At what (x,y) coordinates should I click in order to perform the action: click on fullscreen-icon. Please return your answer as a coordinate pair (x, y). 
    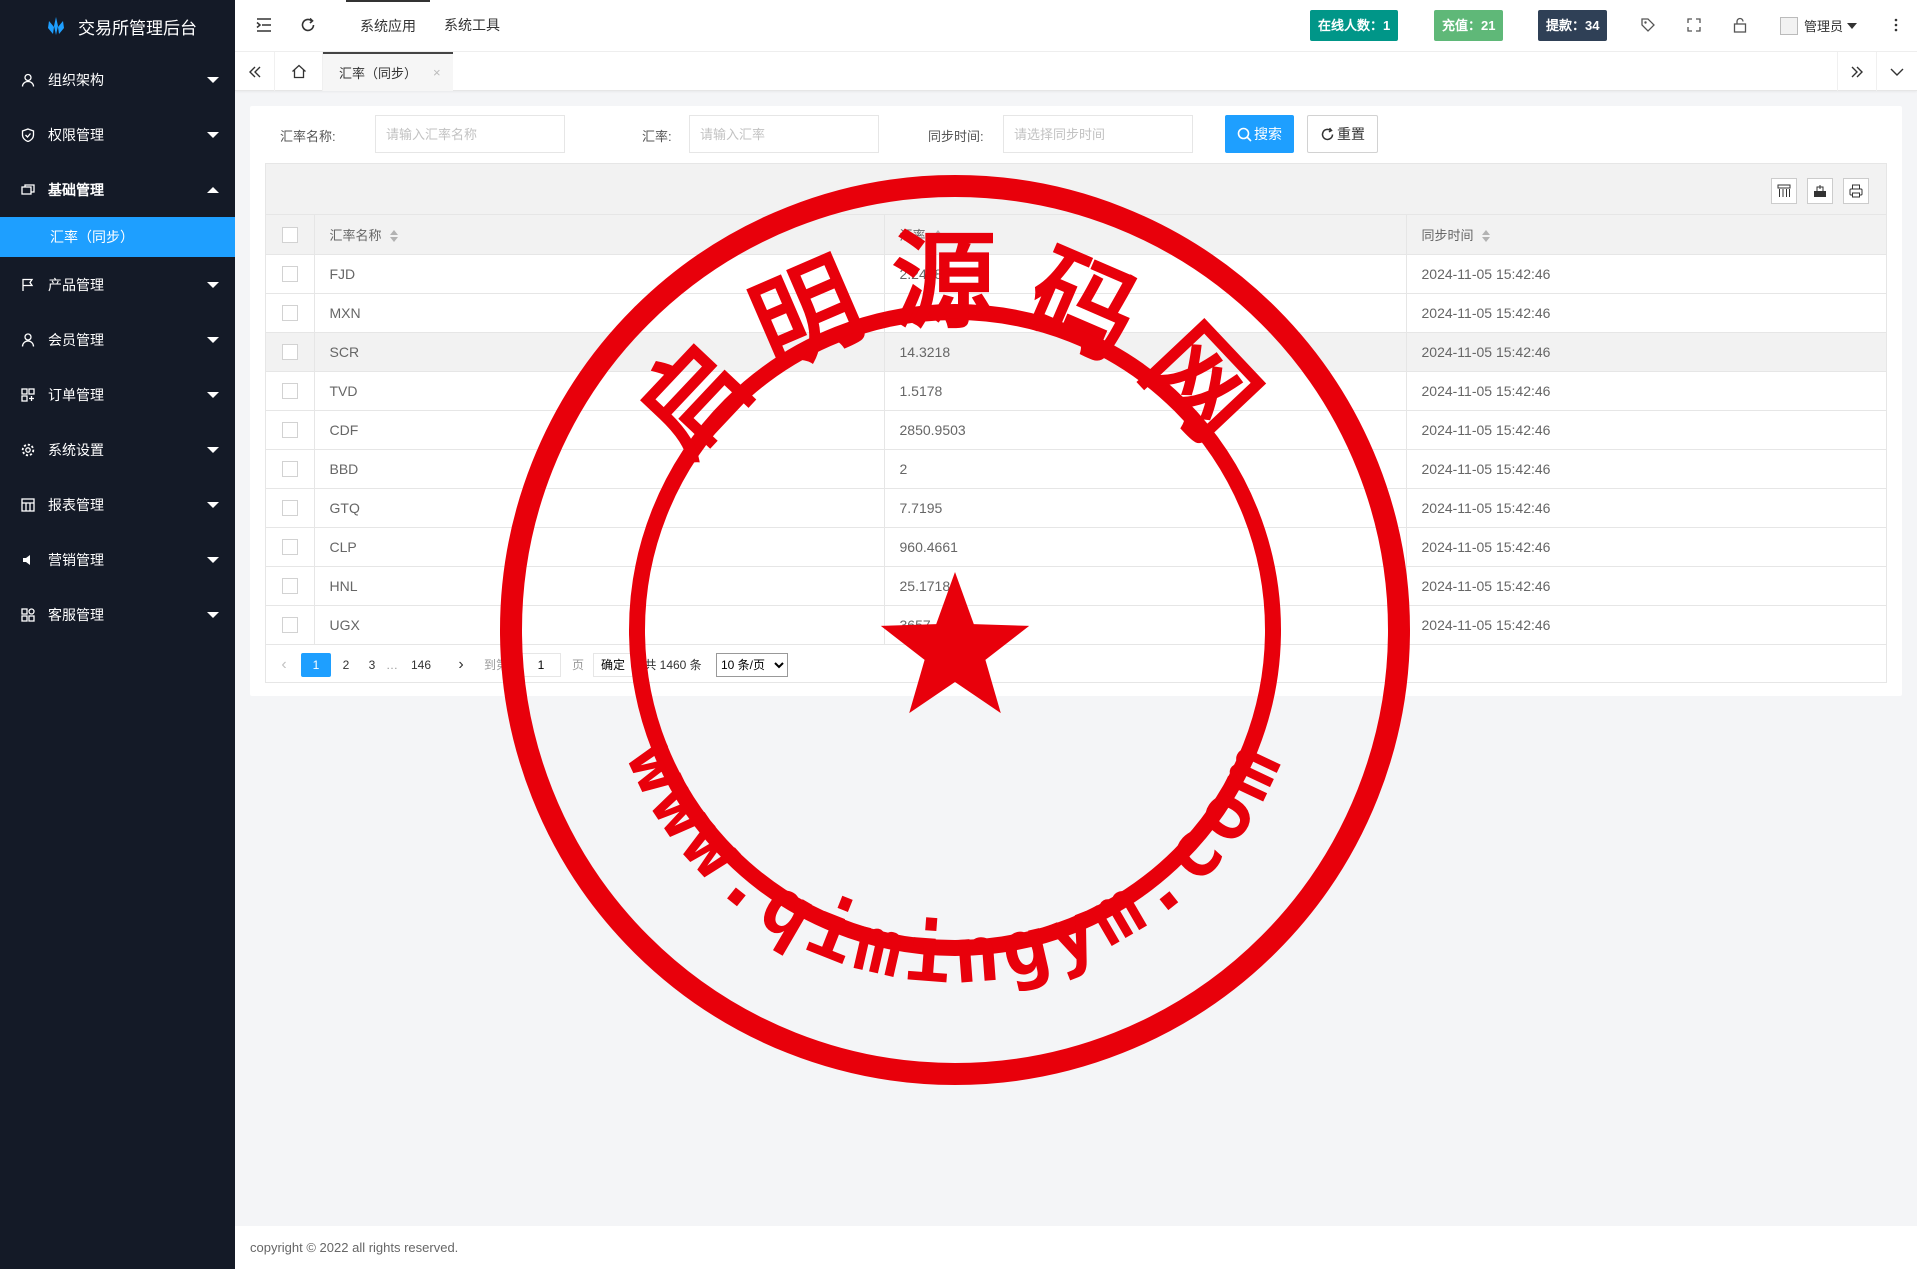
    Looking at the image, I should click on (1694, 25).